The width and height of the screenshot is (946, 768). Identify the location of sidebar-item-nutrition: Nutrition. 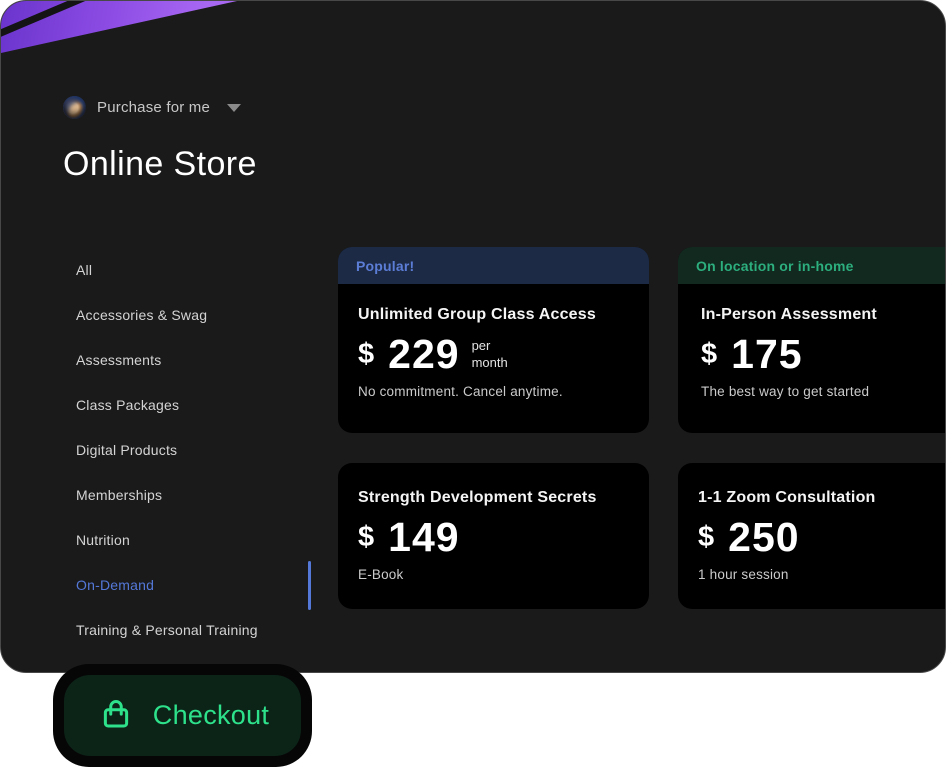
(167, 539).